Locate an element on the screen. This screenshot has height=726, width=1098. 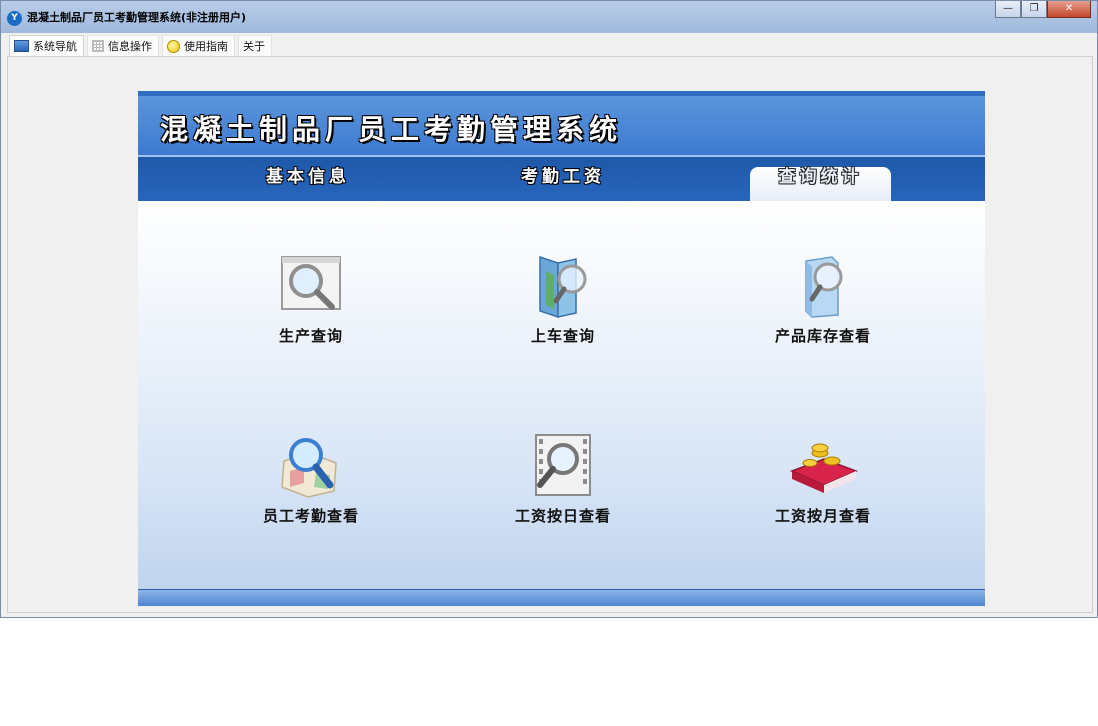
help-icon is located at coordinates (173, 46).